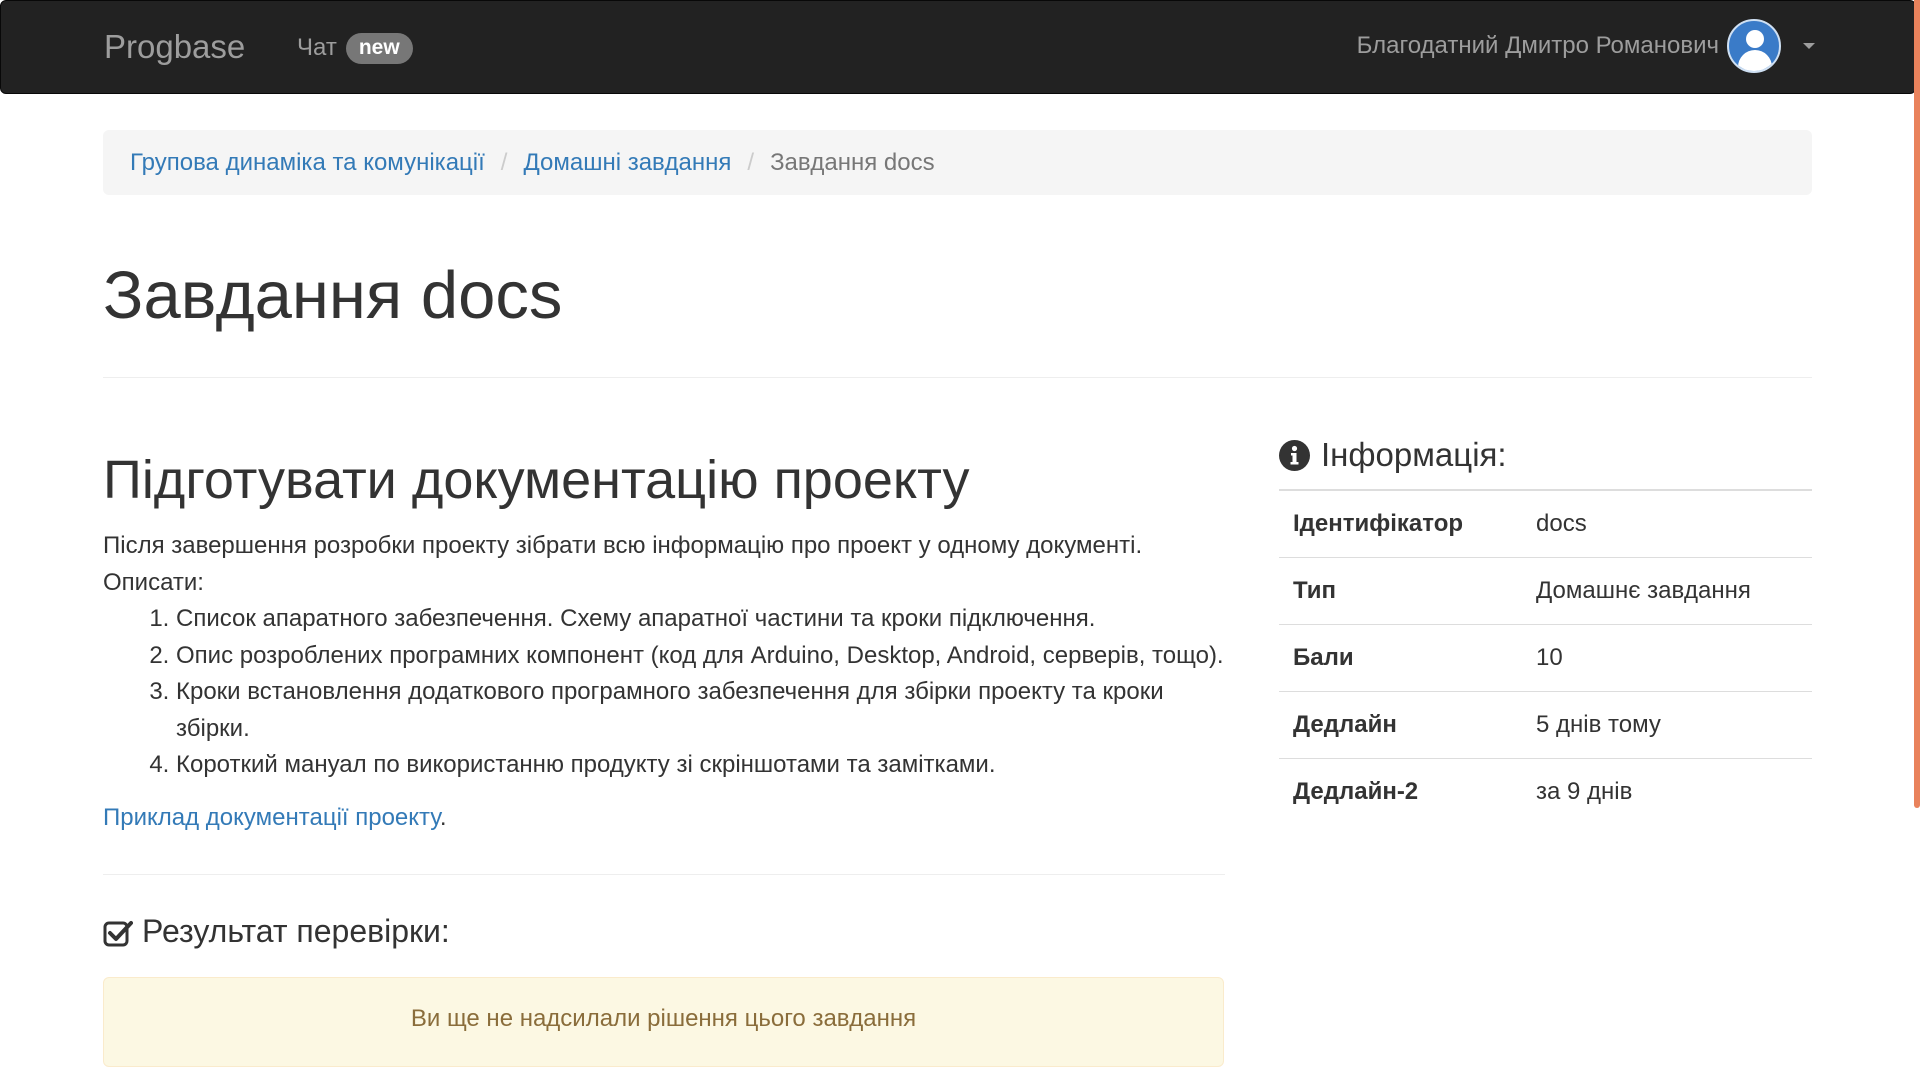  What do you see at coordinates (379, 48) in the screenshot?
I see `new-badge: new` at bounding box center [379, 48].